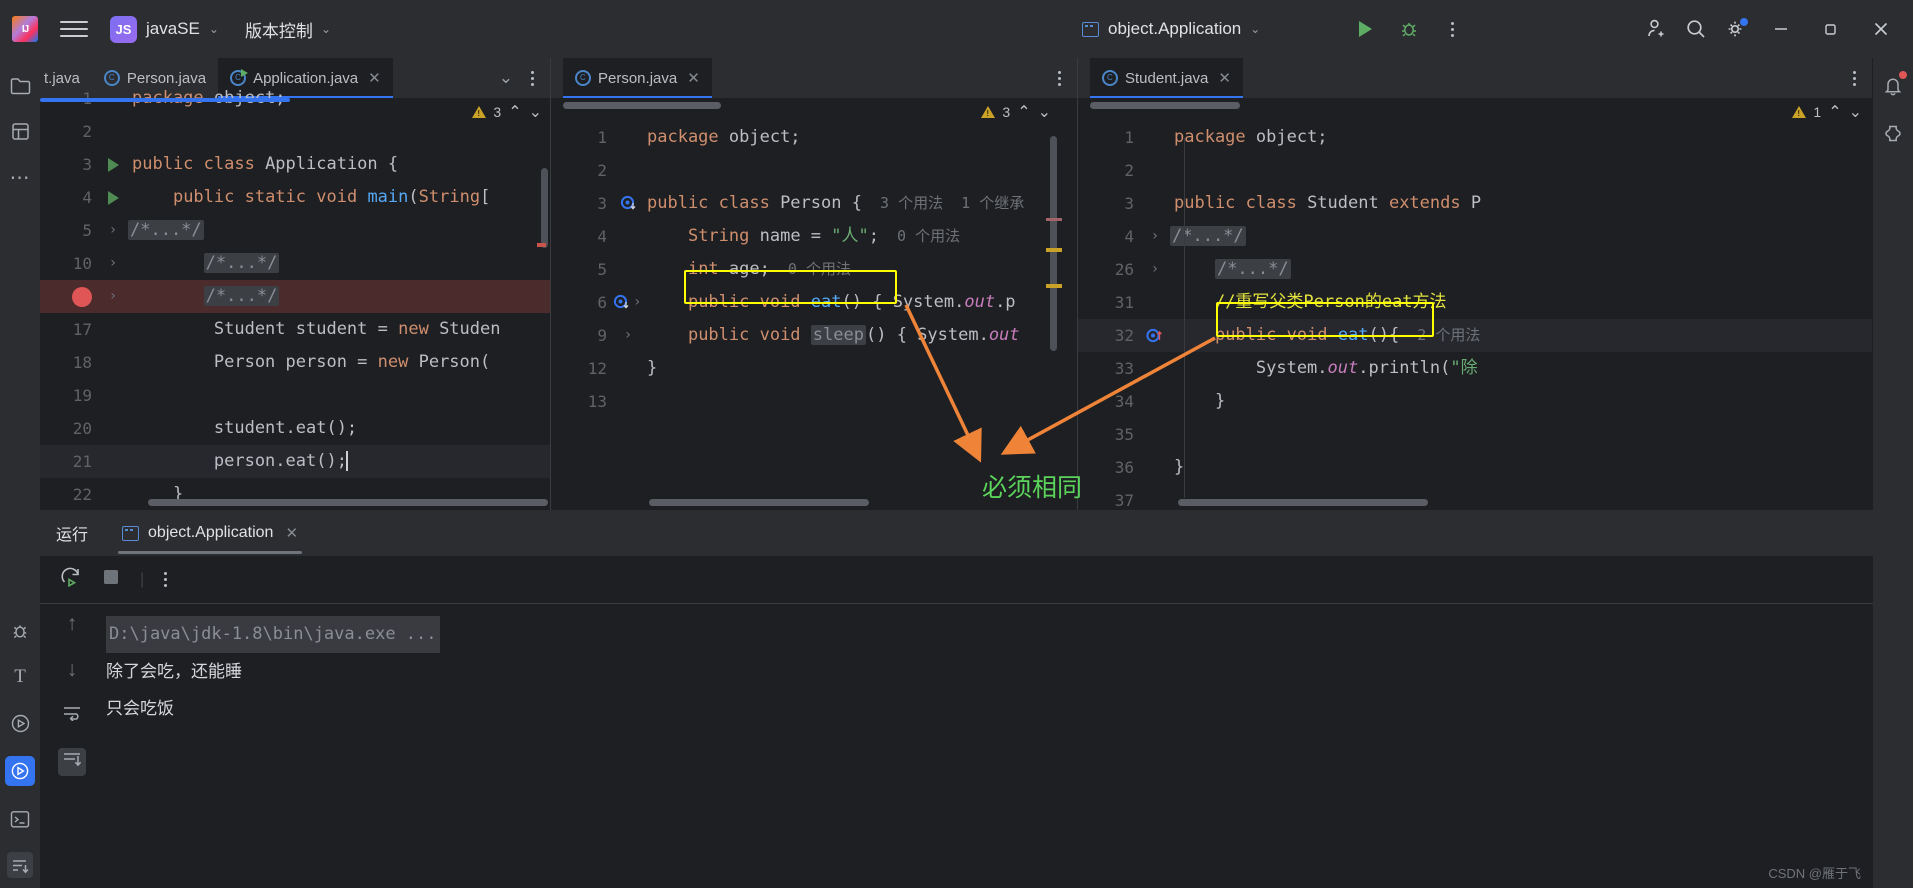 This screenshot has height=888, width=1913. Describe the element at coordinates (20, 723) in the screenshot. I see `services-tool-icon` at that location.